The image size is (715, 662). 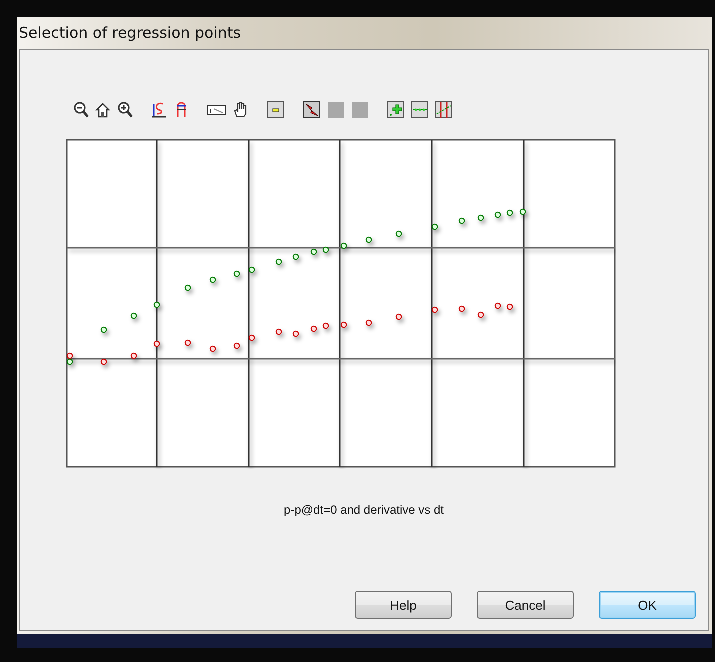 What do you see at coordinates (396, 110) in the screenshot?
I see `add-point-icon` at bounding box center [396, 110].